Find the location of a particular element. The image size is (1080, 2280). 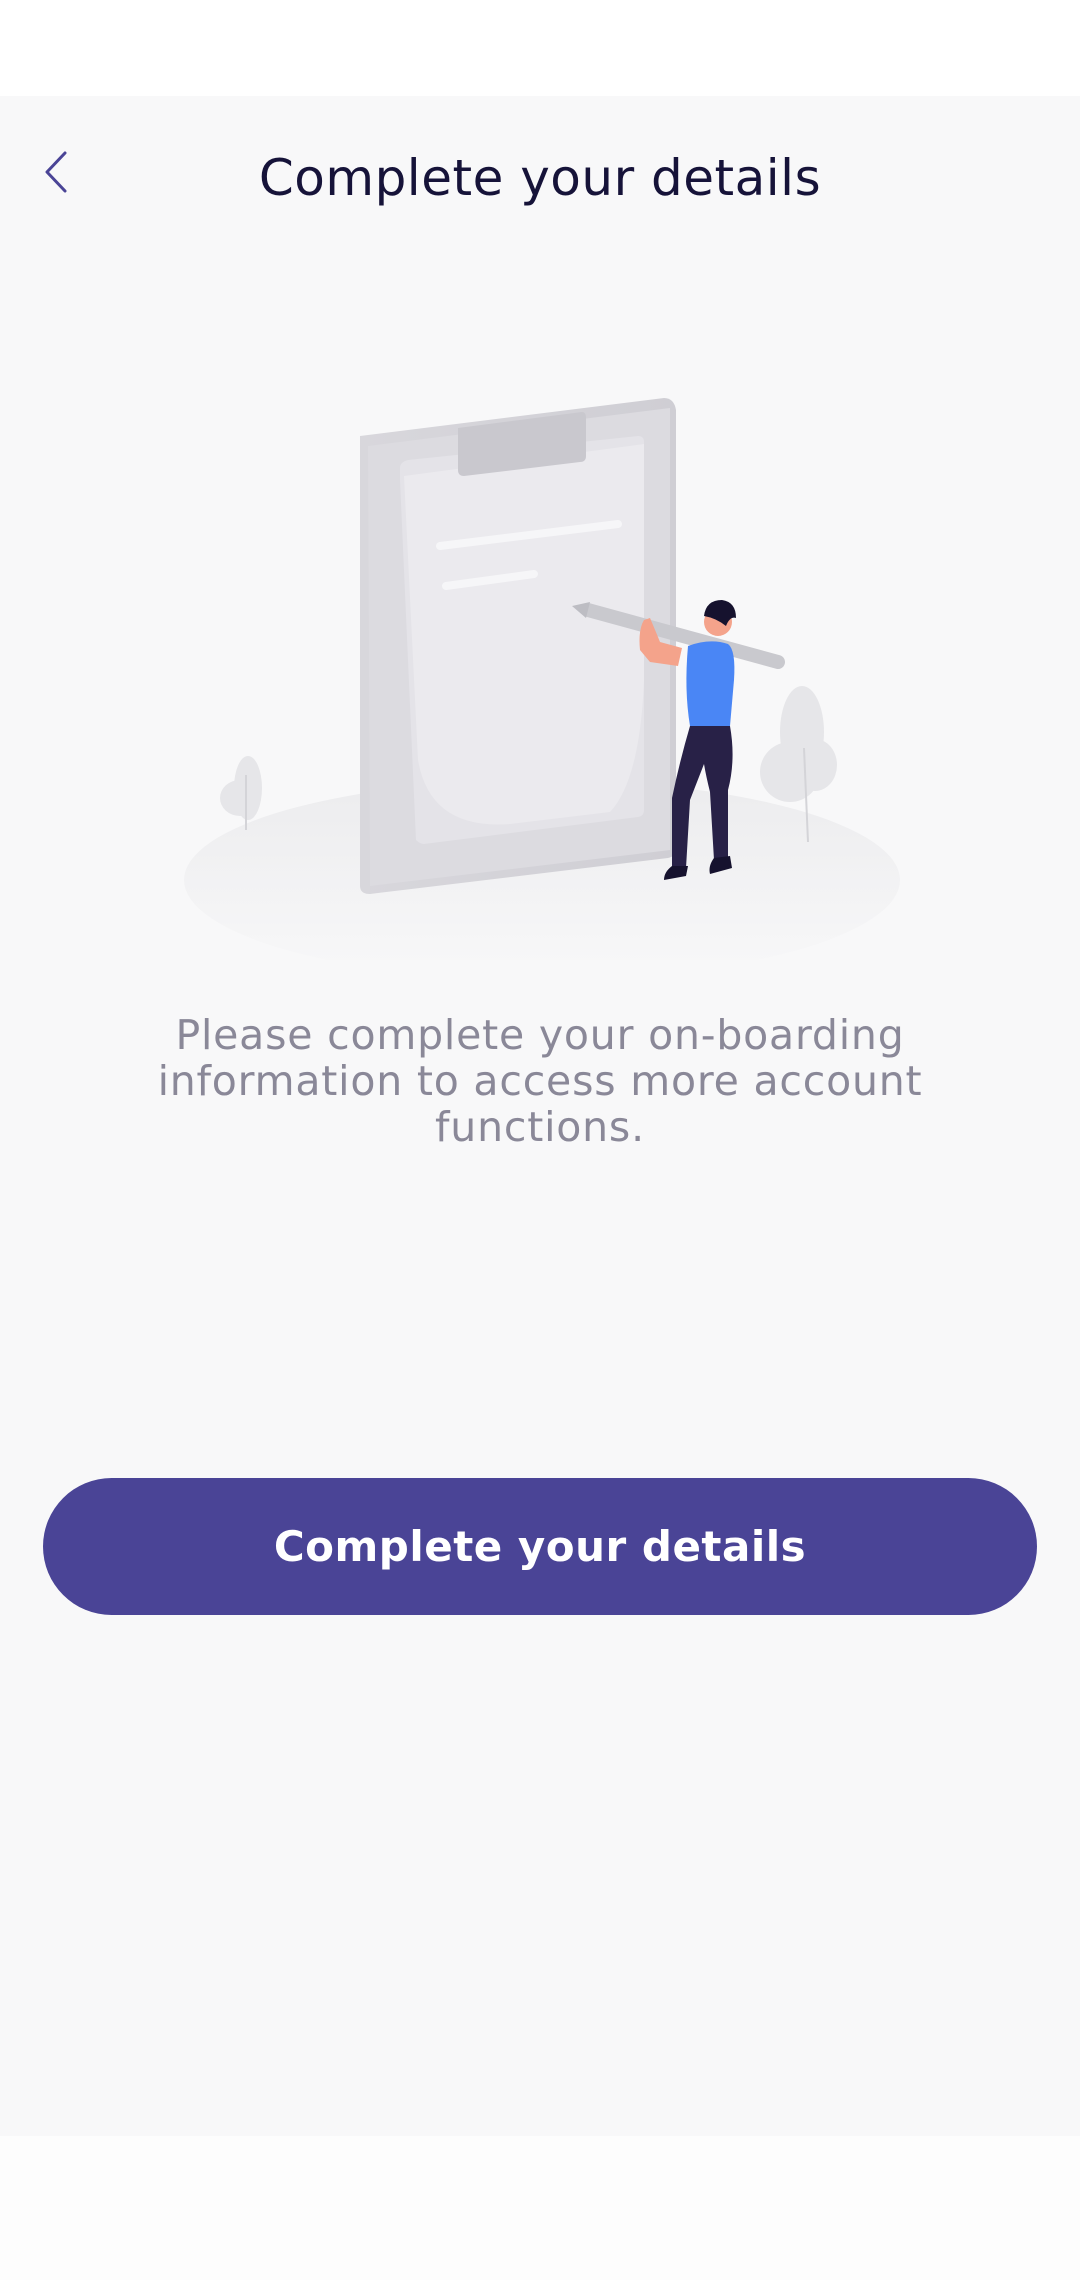

bottom-navigation-area is located at coordinates (540, 2208).